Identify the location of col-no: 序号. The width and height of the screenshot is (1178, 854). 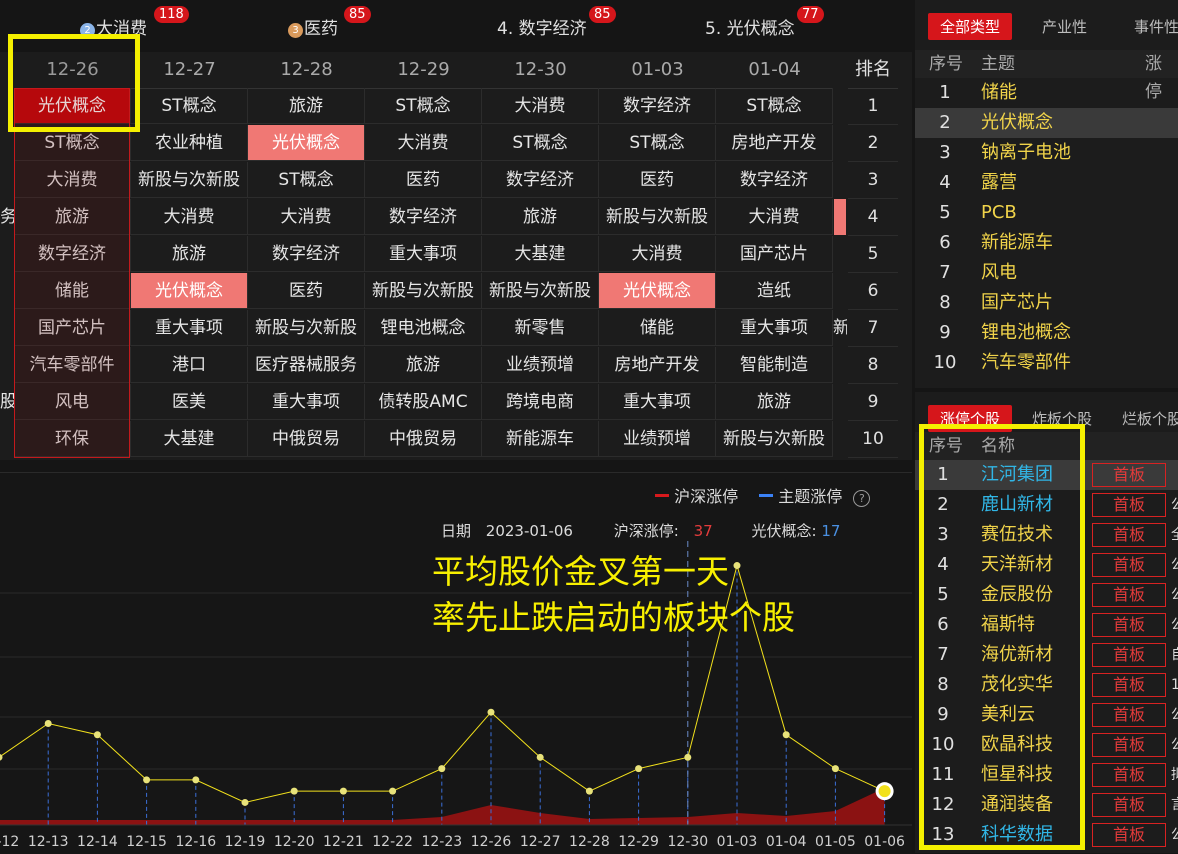
(946, 64).